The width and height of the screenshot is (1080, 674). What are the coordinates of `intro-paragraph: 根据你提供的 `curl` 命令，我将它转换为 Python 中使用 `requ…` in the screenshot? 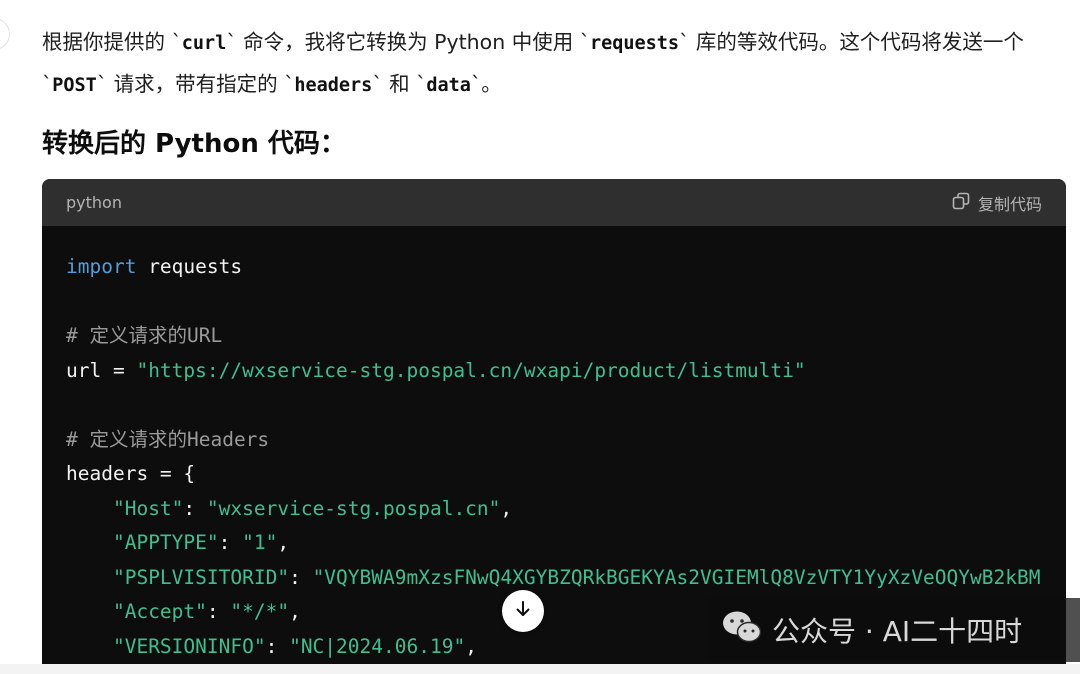 It's located at (554, 64).